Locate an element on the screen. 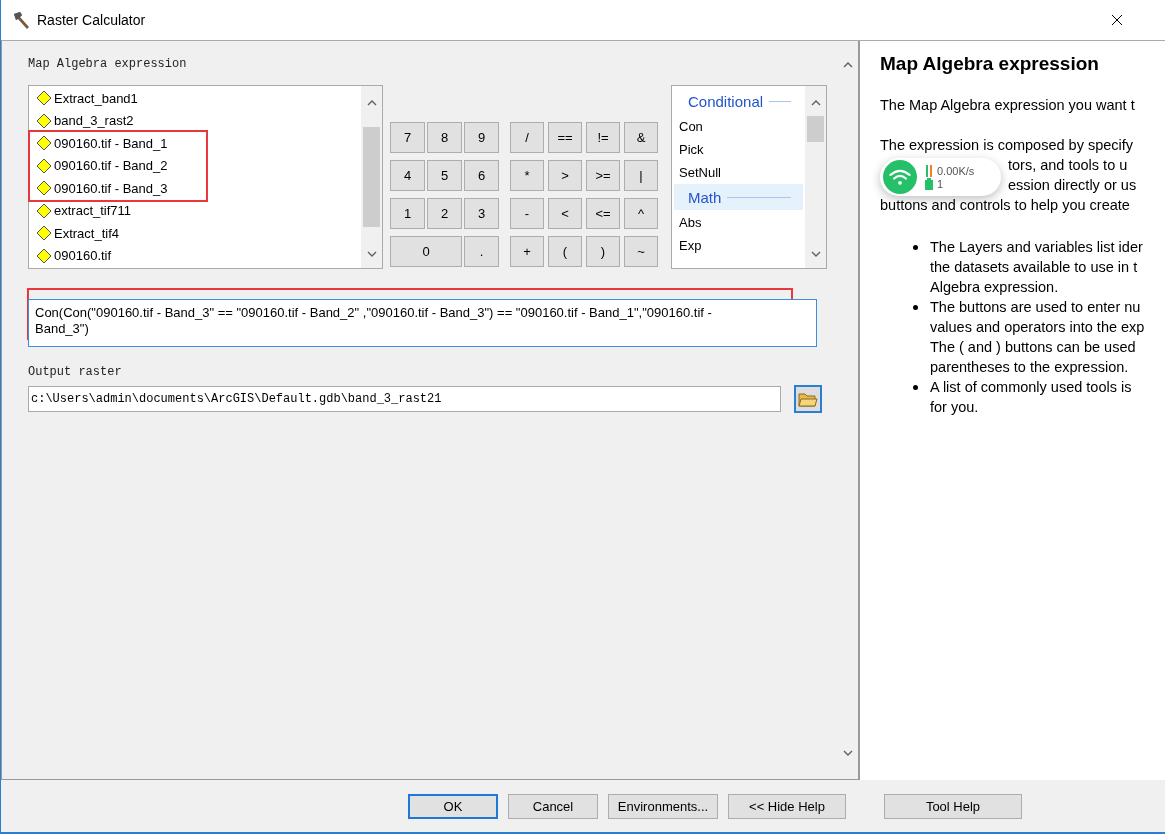 Image resolution: width=1165 pixels, height=834 pixels. operator-key: & is located at coordinates (641, 137).